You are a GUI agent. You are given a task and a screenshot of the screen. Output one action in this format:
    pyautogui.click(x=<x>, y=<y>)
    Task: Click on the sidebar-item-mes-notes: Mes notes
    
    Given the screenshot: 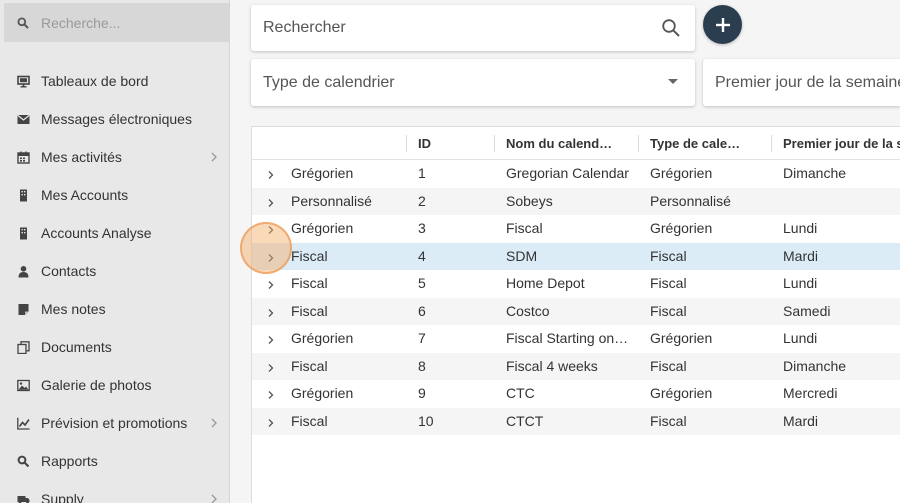 What is the action you would take?
    pyautogui.click(x=114, y=309)
    